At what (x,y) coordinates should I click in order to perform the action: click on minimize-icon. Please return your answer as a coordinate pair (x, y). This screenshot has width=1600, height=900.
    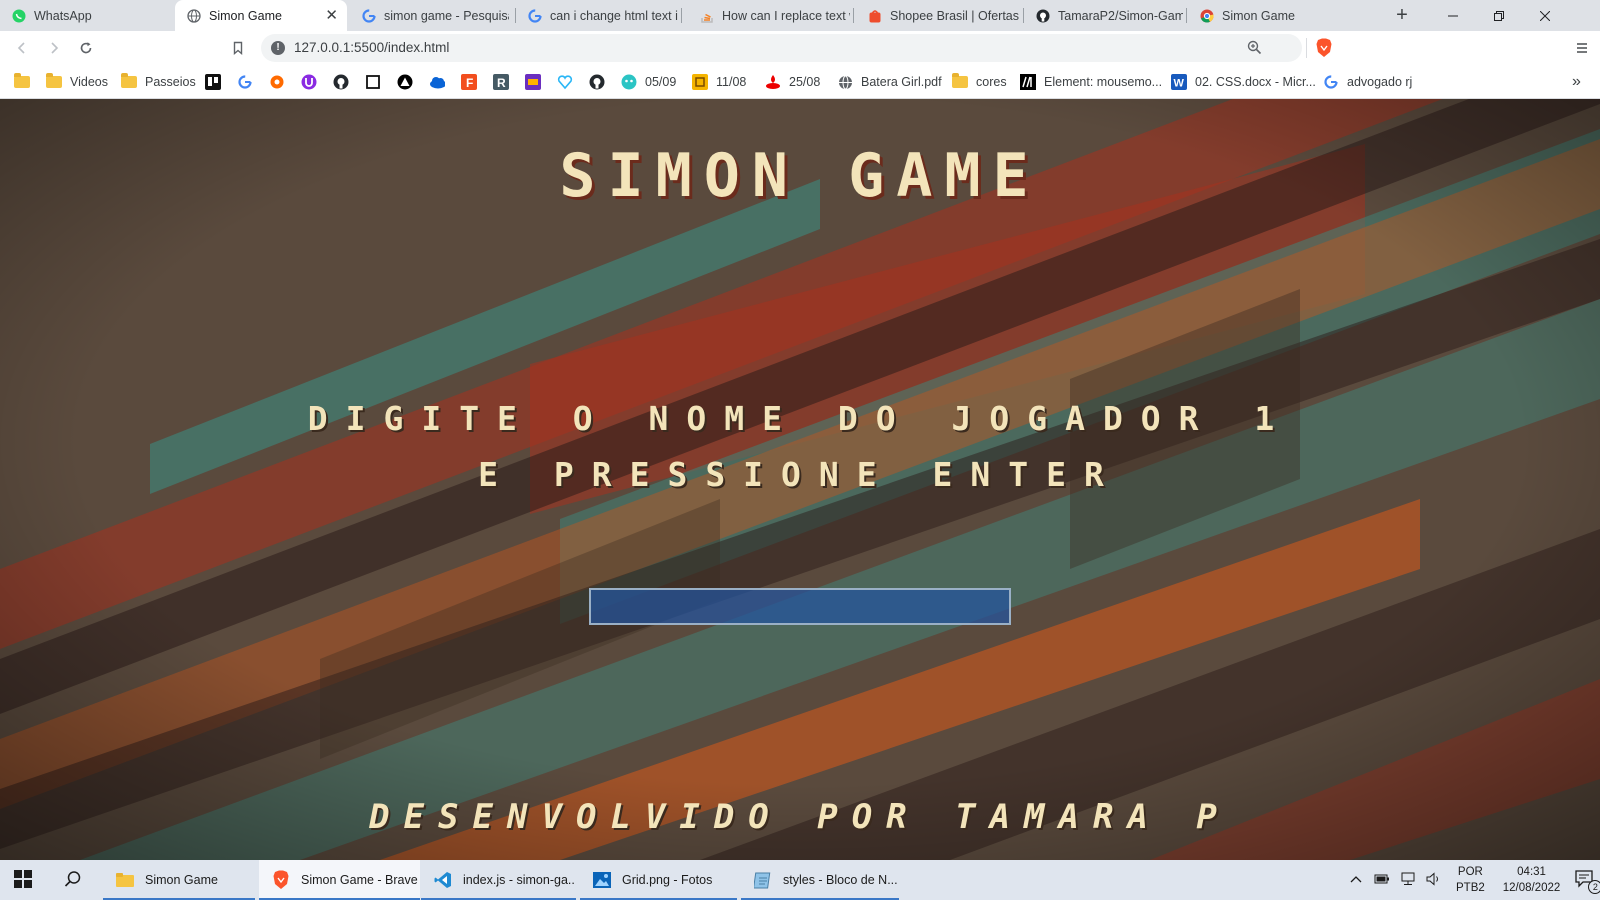
    Looking at the image, I should click on (1453, 15).